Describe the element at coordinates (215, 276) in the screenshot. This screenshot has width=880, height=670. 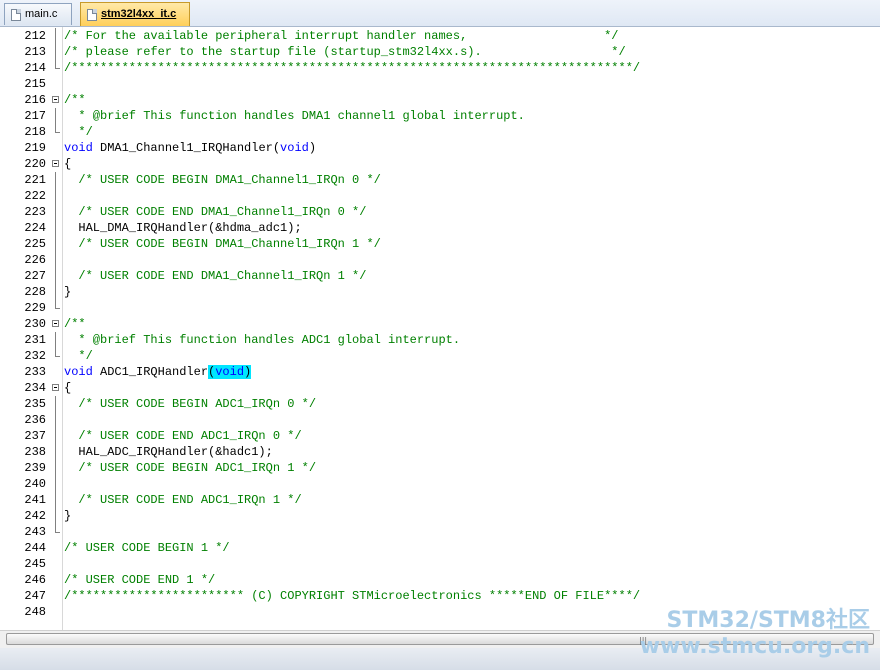
I see `code-text: /* USER CODE END DMA1_Channel1_IRQn 1 */` at that location.